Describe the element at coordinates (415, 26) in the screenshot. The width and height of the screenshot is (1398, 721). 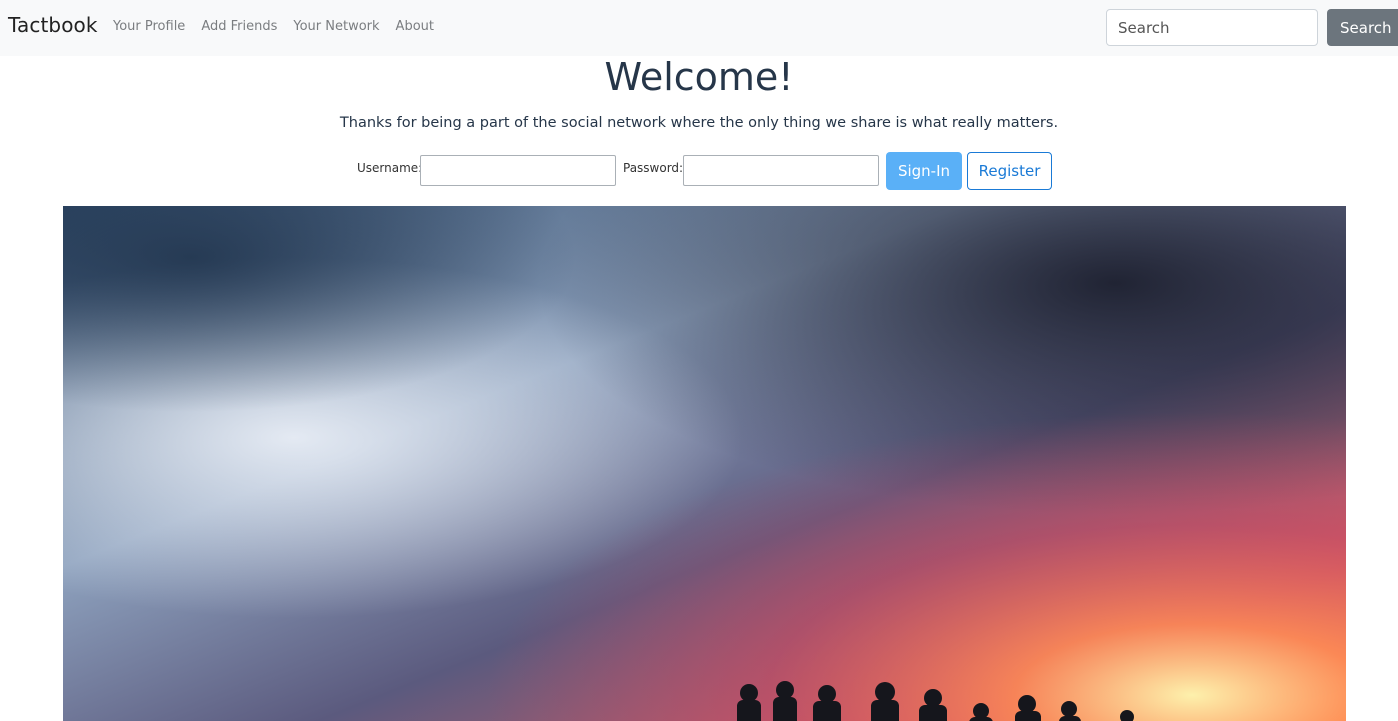
I see `nav-link-about: About` at that location.